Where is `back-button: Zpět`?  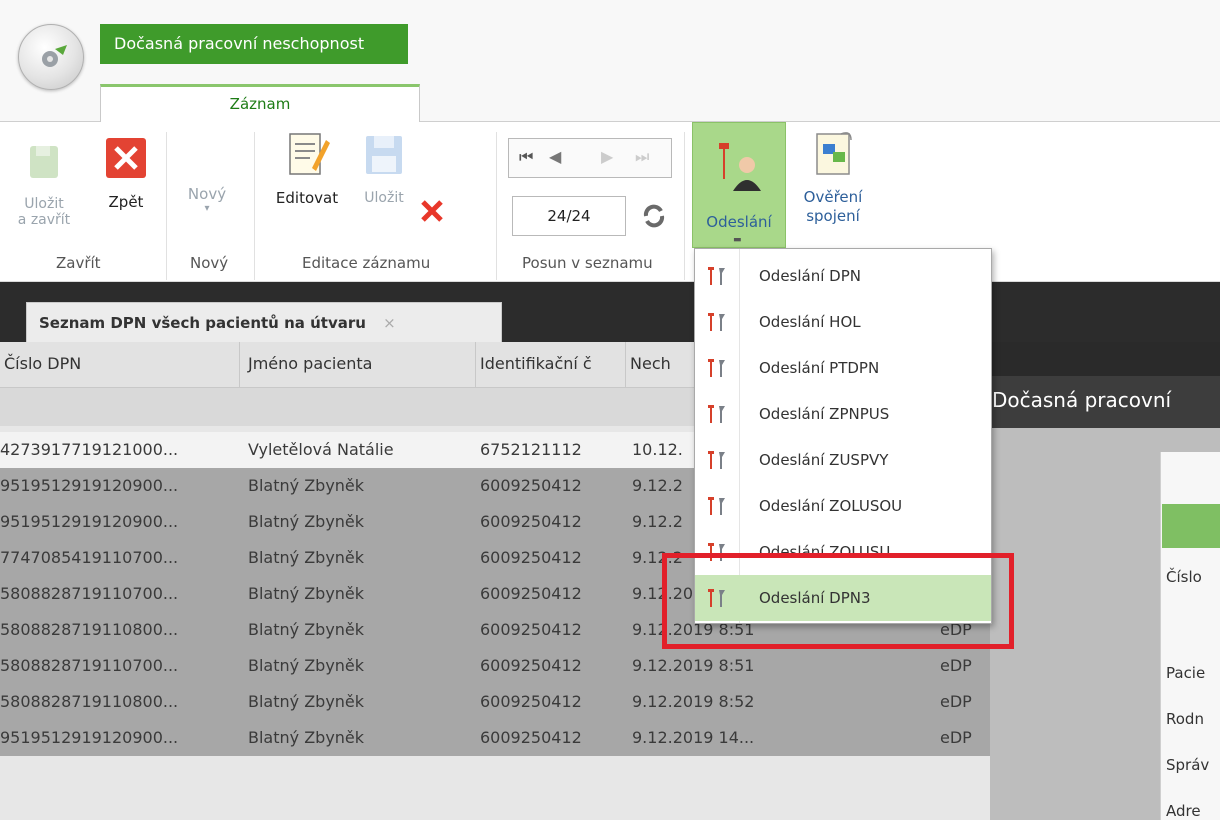
back-button: Zpět is located at coordinates (126, 173).